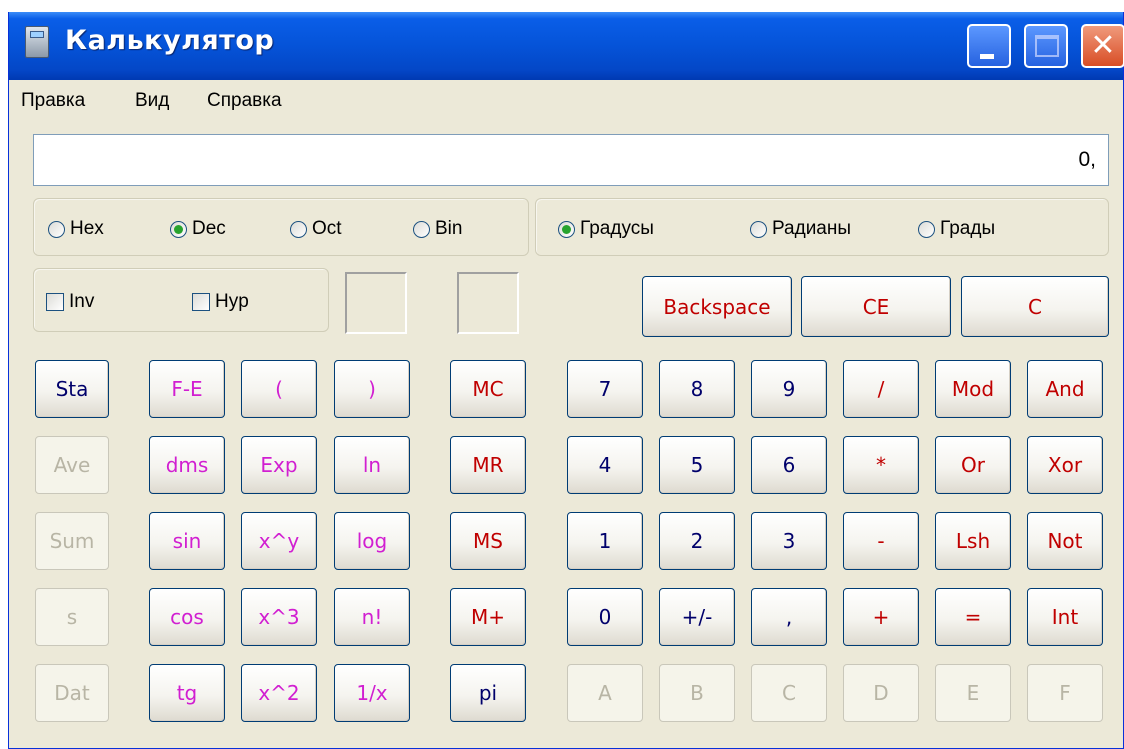 The width and height of the screenshot is (1124, 749). What do you see at coordinates (881, 389) in the screenshot?
I see `divide-button: /` at bounding box center [881, 389].